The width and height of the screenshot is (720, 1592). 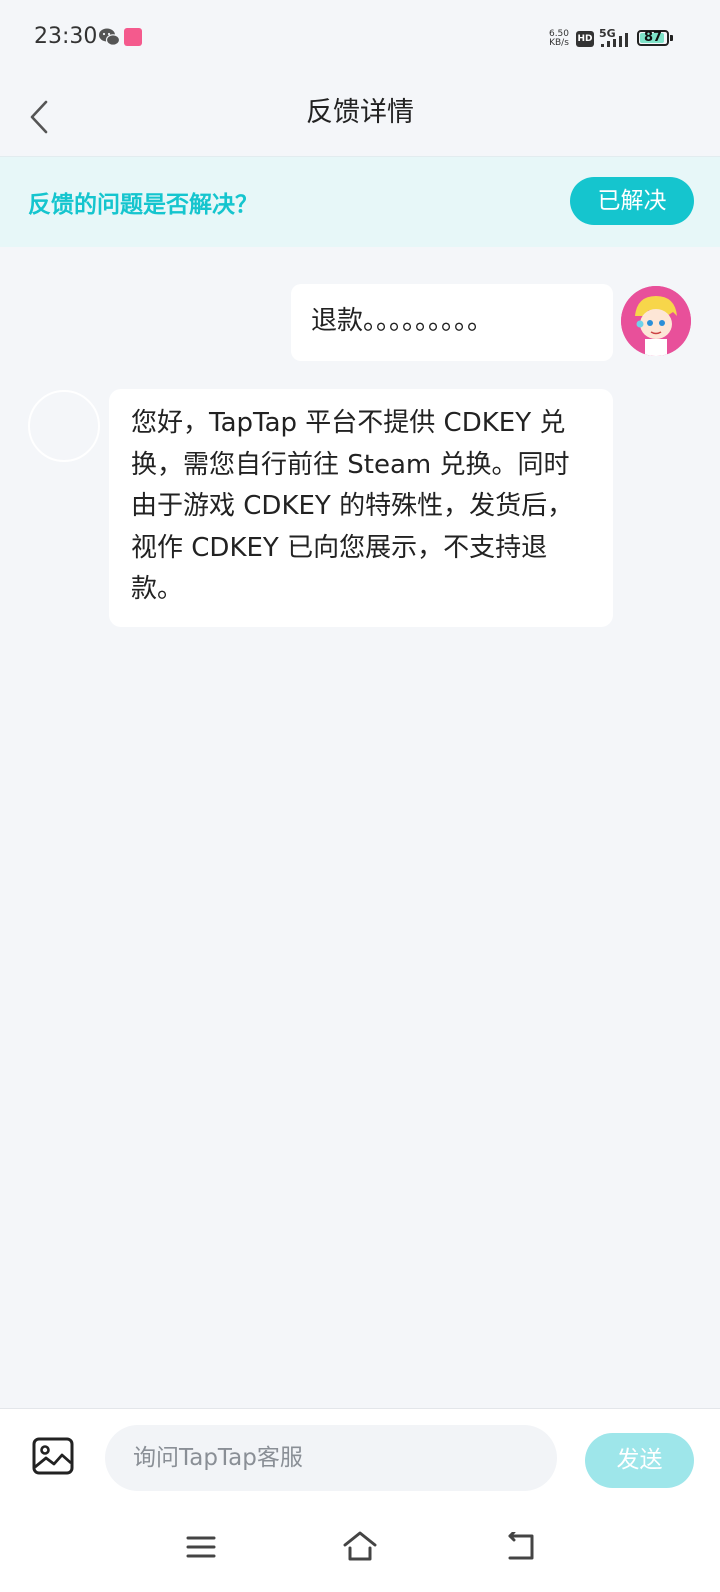 What do you see at coordinates (639, 1460) in the screenshot?
I see `send-button: 发送` at bounding box center [639, 1460].